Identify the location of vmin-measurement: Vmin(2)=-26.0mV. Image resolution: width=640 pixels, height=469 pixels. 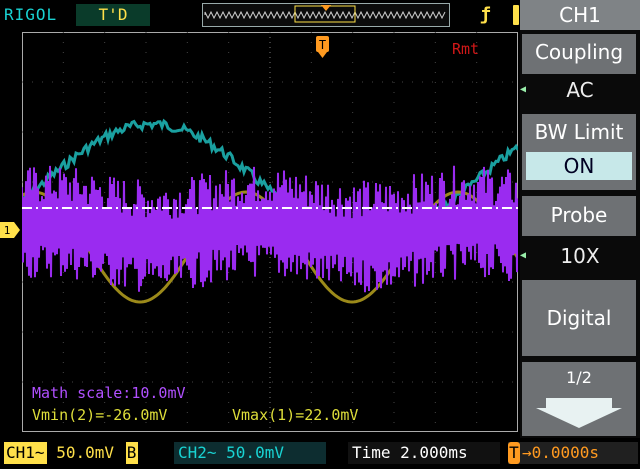
(100, 415).